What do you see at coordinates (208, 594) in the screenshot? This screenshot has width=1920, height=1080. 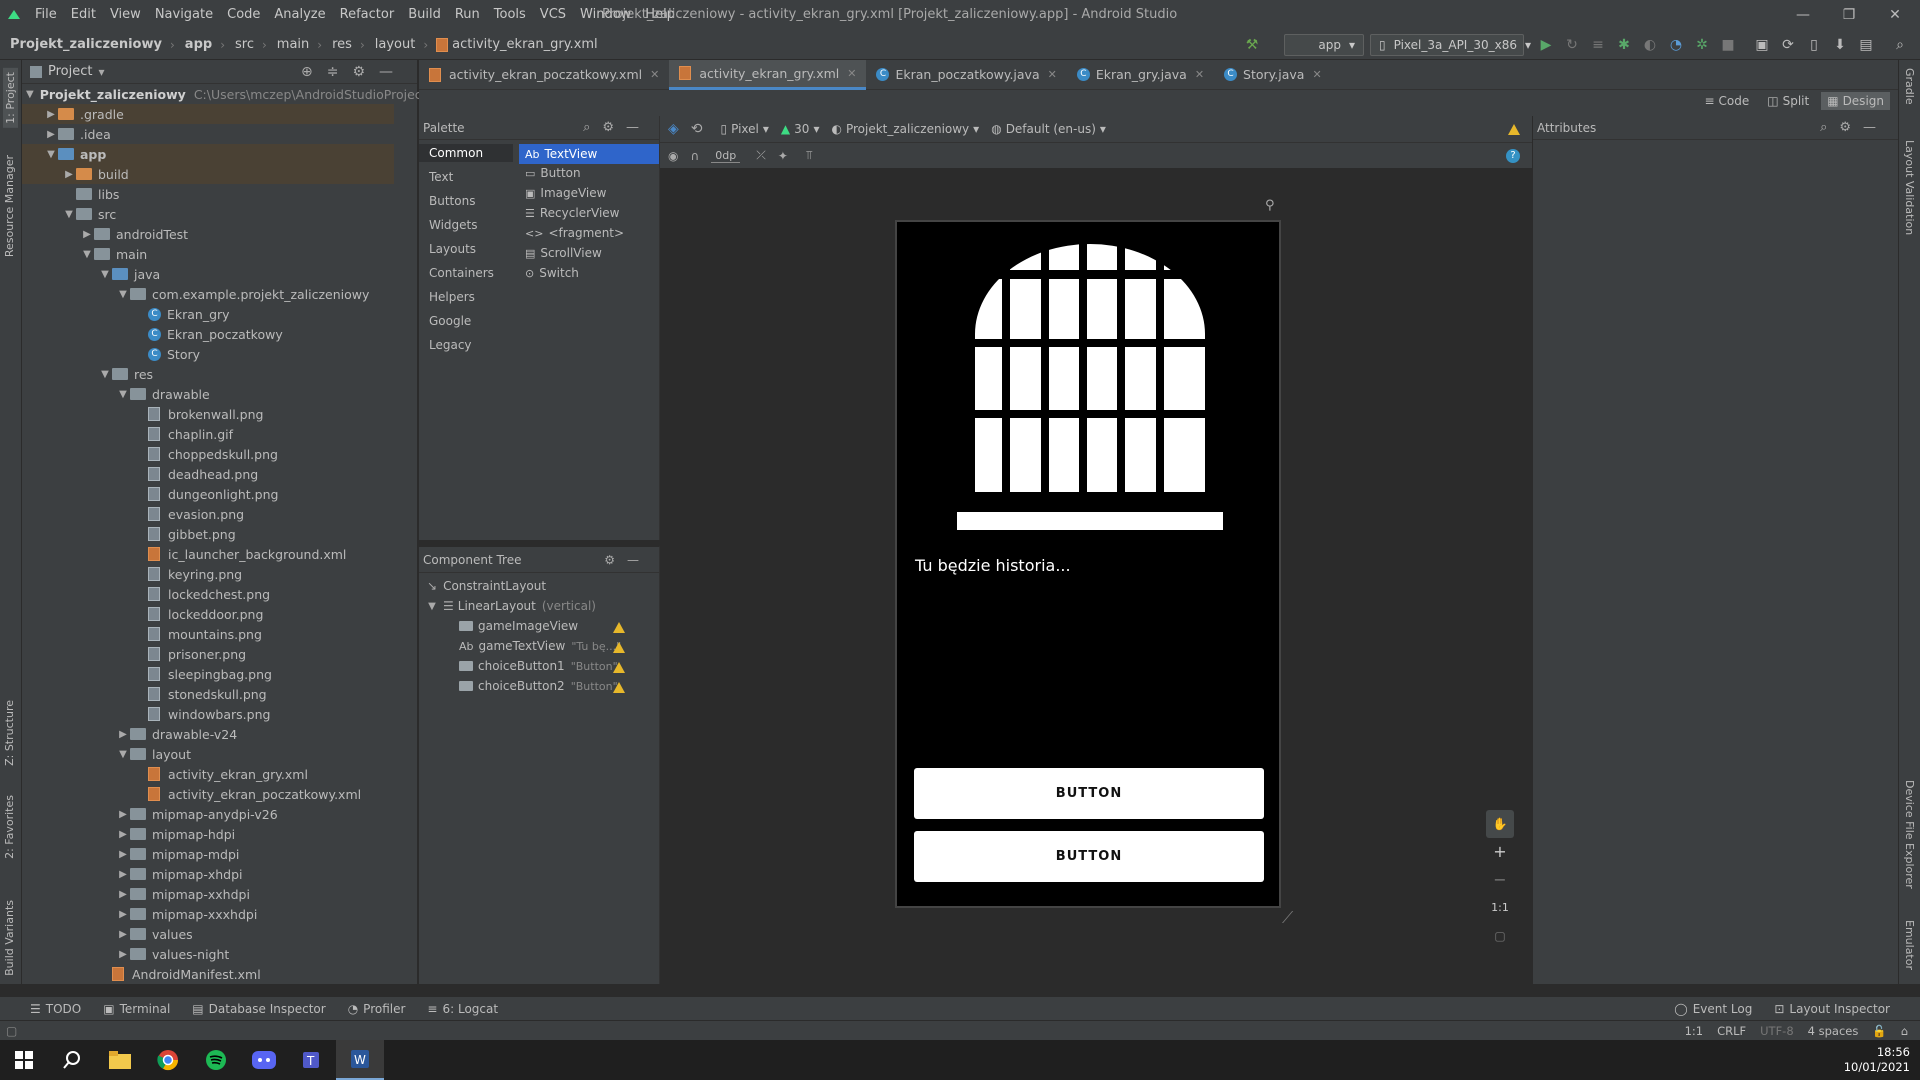 I see `tree-item: lockedchest.png` at bounding box center [208, 594].